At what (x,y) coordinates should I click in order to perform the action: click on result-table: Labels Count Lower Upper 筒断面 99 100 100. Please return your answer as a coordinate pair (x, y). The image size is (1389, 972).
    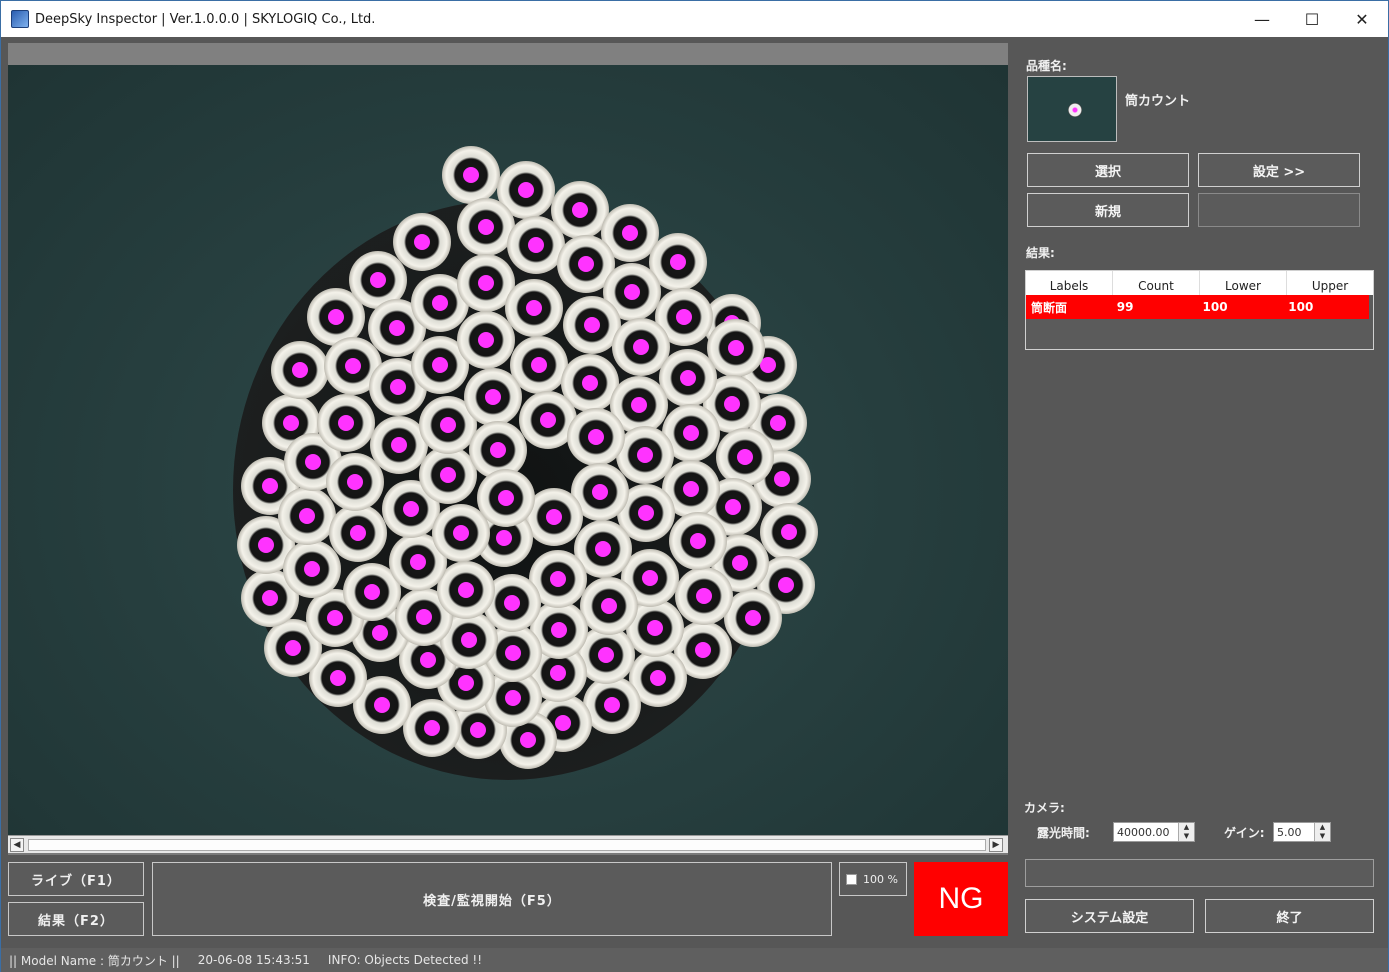
    Looking at the image, I should click on (1199, 310).